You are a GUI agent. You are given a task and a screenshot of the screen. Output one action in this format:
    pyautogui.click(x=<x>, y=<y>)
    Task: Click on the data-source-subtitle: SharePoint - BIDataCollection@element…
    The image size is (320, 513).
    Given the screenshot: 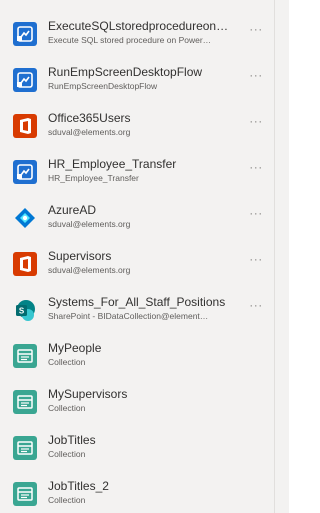 What is the action you would take?
    pyautogui.click(x=128, y=316)
    